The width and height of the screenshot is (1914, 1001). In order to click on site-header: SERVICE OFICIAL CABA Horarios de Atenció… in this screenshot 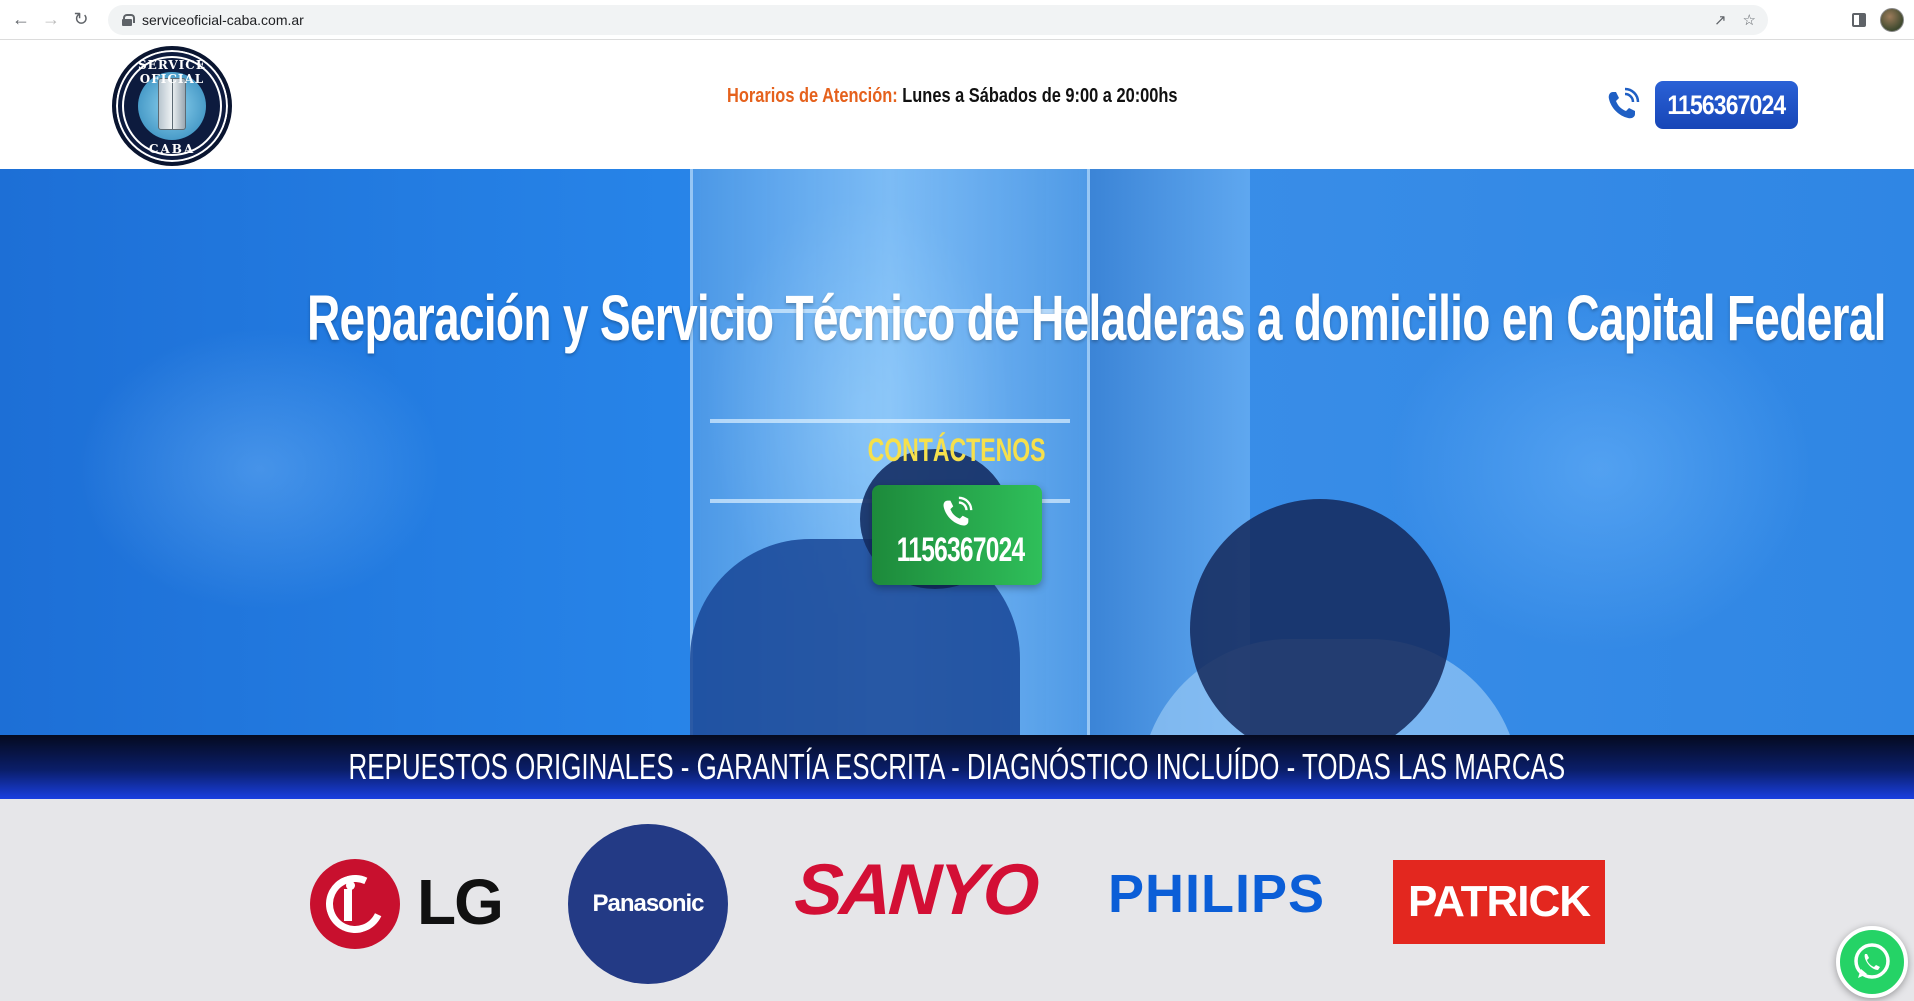, I will do `click(957, 104)`.